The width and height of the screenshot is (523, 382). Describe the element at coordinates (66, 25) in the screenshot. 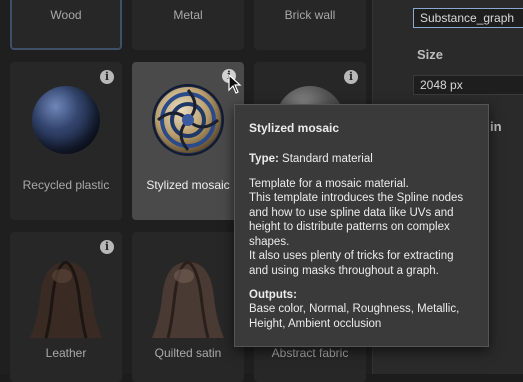

I see `material-card-wood: Wood` at that location.